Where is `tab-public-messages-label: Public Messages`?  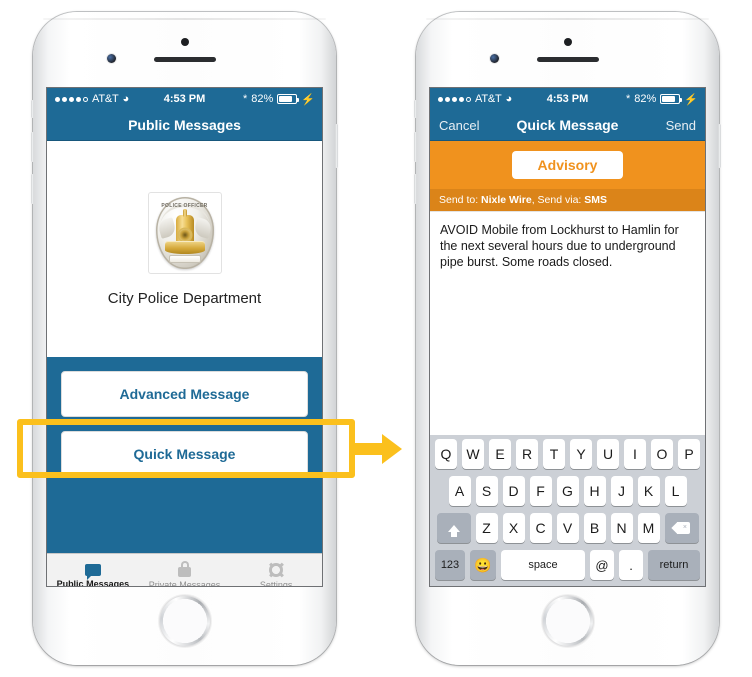 tab-public-messages-label: Public Messages is located at coordinates (93, 582).